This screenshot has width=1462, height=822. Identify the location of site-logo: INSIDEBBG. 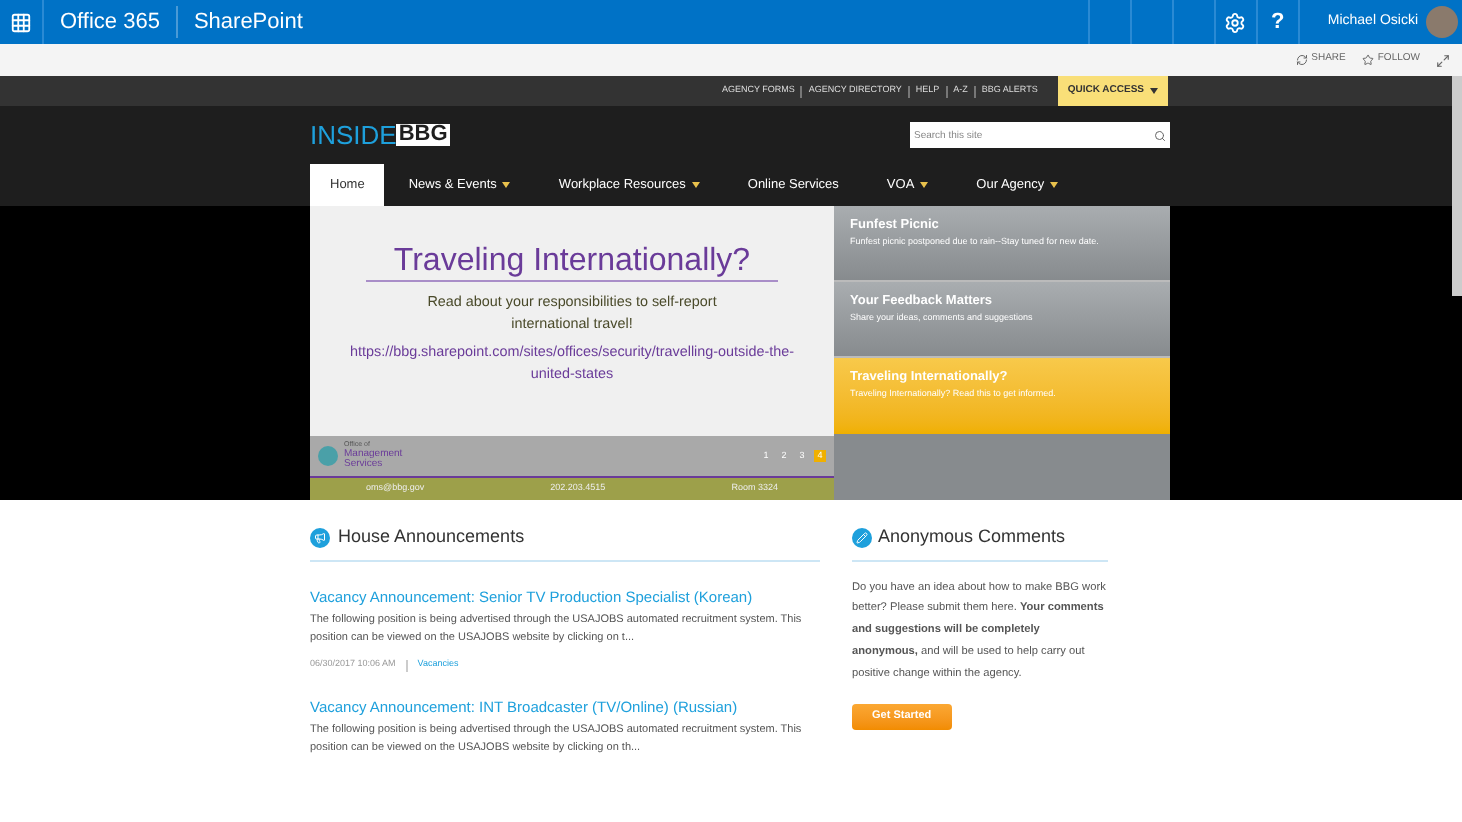
(380, 135).